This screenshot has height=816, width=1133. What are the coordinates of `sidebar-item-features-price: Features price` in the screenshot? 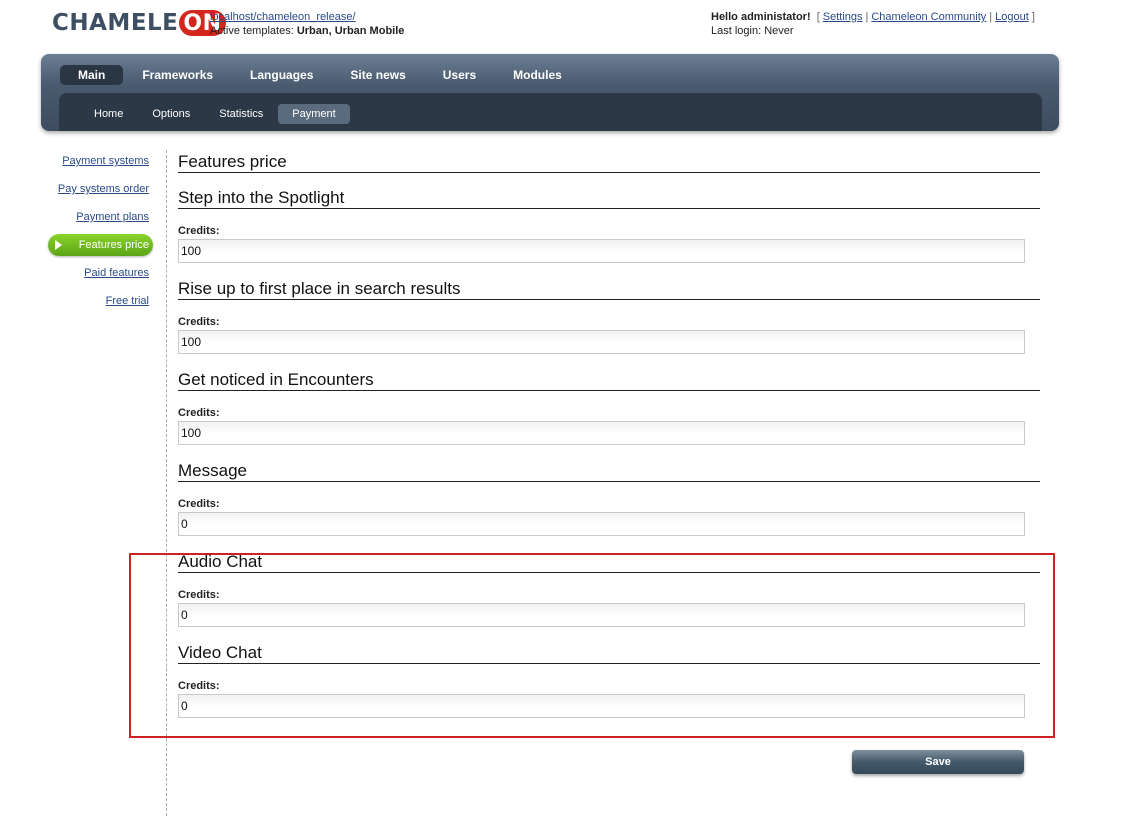 It's located at (100, 245).